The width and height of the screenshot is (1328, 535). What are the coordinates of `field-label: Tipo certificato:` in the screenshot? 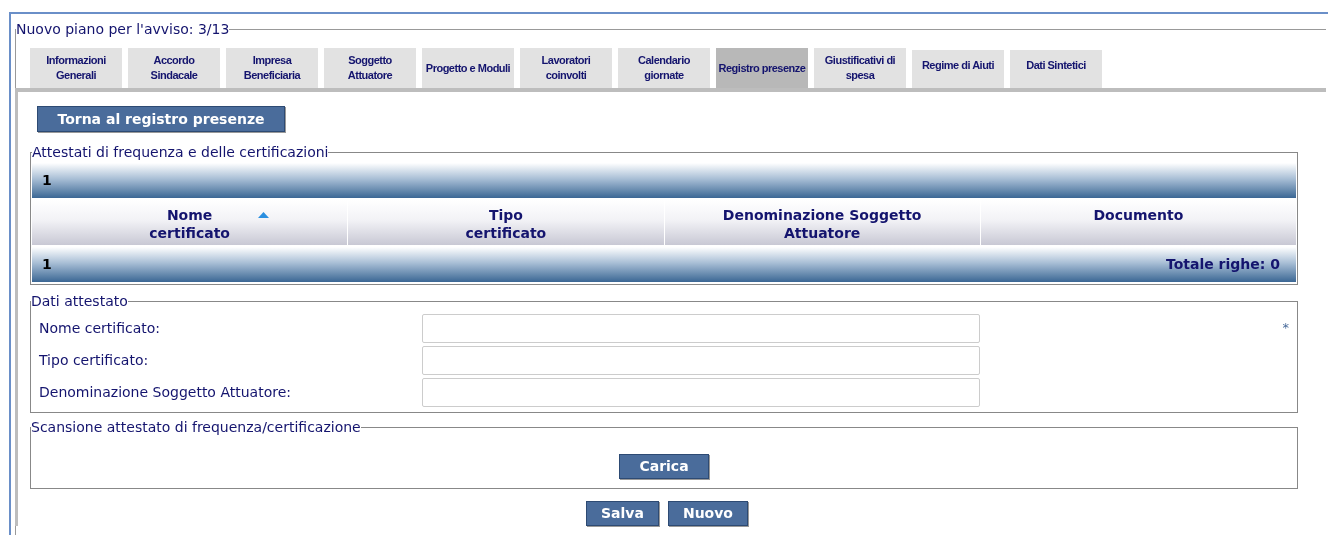 It's located at (94, 360).